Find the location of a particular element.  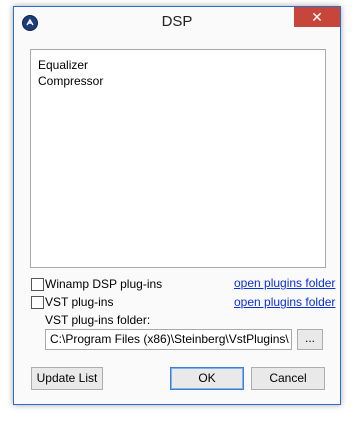

close-icon: ✕ is located at coordinates (317, 17).